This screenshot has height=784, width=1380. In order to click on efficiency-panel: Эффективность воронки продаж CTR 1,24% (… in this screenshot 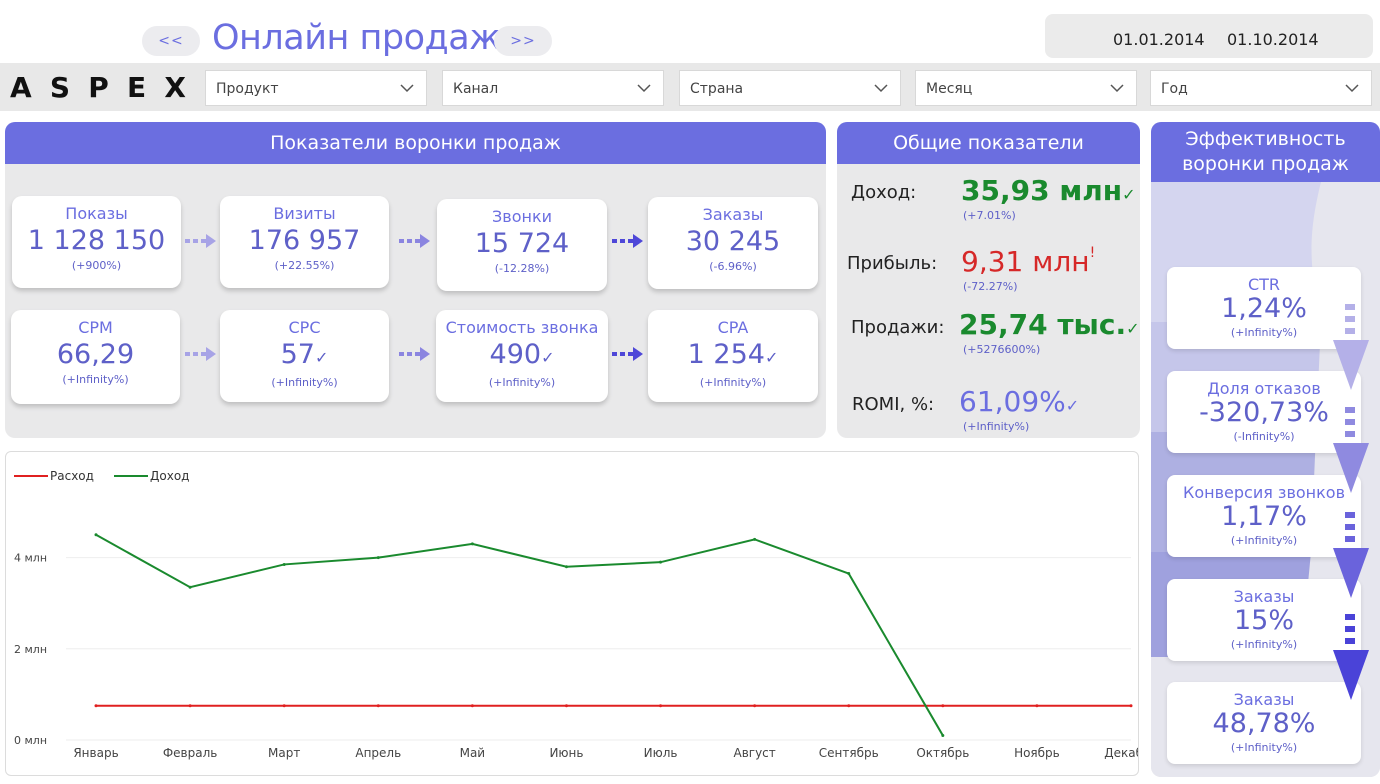, I will do `click(1265, 449)`.